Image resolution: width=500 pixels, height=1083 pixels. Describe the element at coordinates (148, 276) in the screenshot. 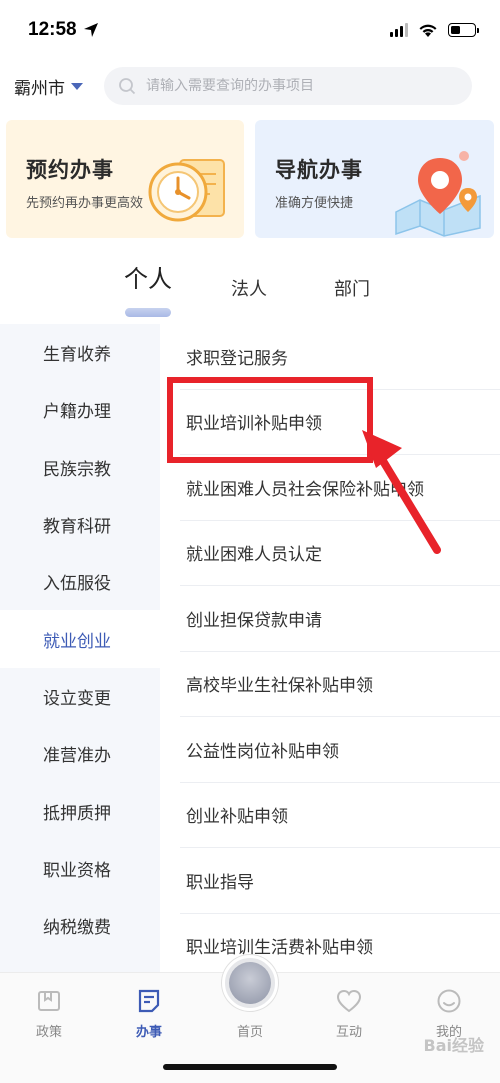

I see `tab-personal: 个人` at that location.